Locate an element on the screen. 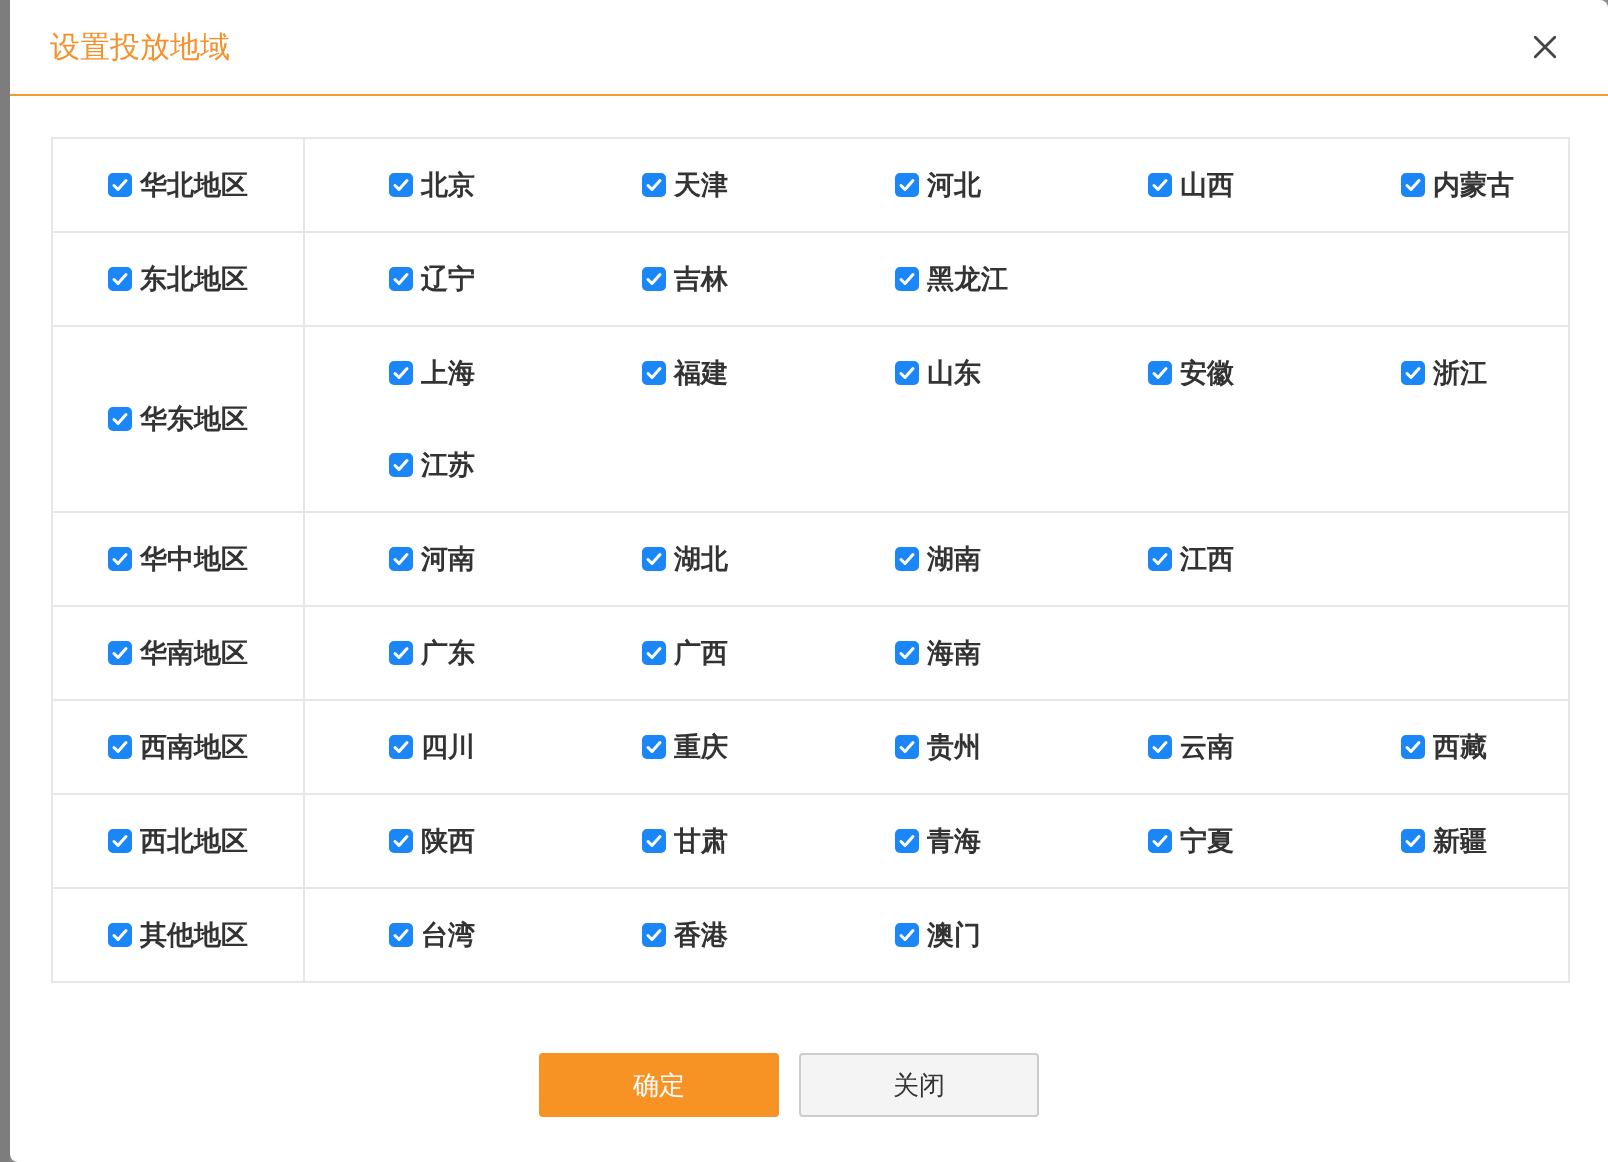  province-label: 广东 is located at coordinates (448, 653).